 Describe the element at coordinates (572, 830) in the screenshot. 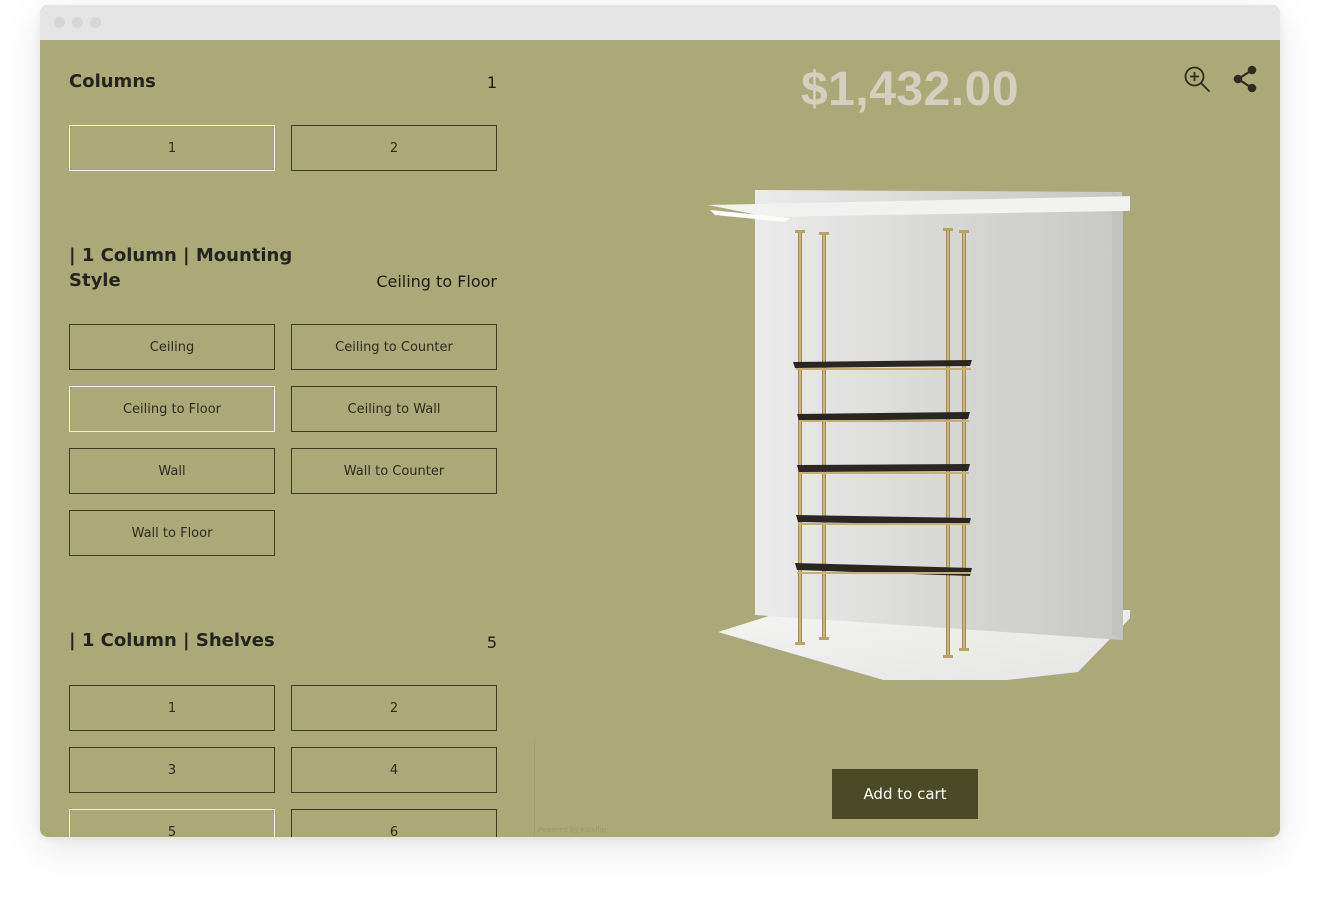

I see `powered-by-label: Powered by Kickflip` at that location.